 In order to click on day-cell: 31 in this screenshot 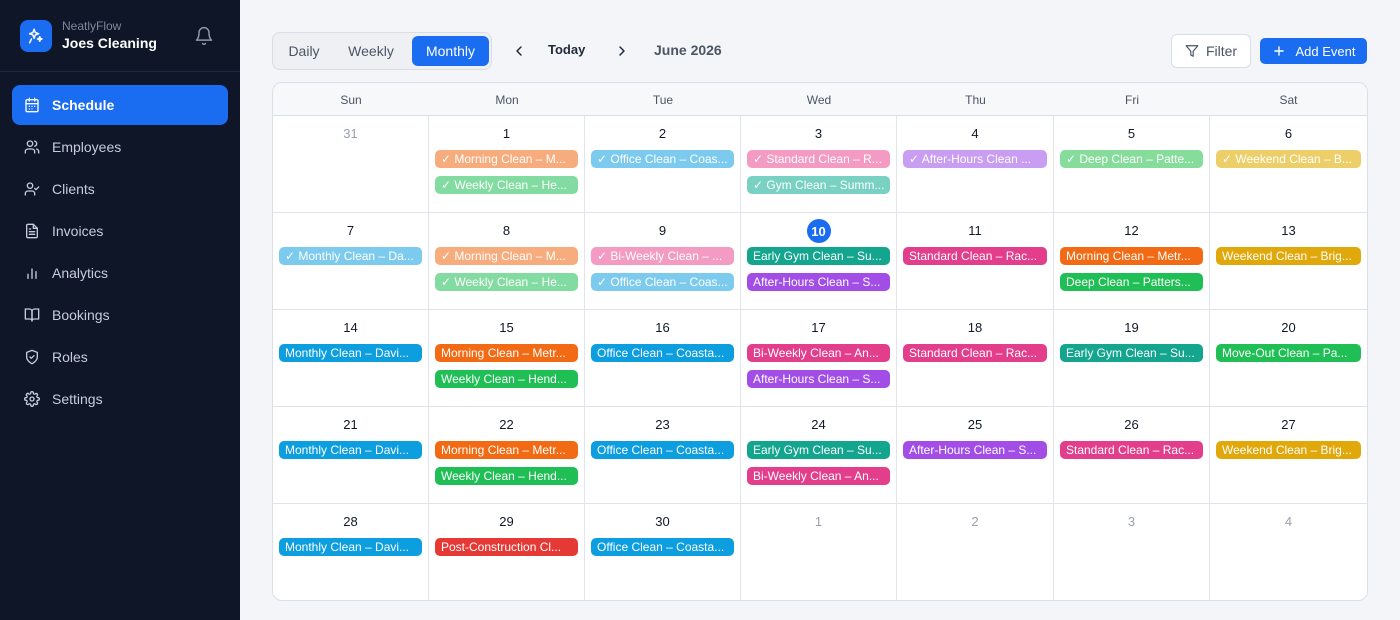, I will do `click(351, 164)`.